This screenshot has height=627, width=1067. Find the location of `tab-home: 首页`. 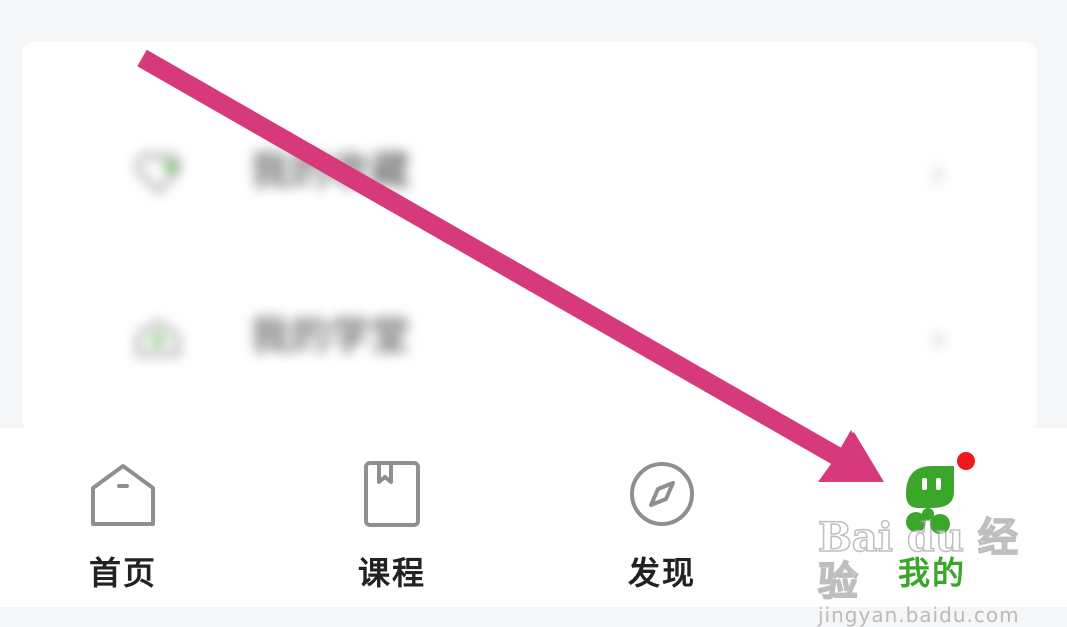

tab-home: 首页 is located at coordinates (123, 517).